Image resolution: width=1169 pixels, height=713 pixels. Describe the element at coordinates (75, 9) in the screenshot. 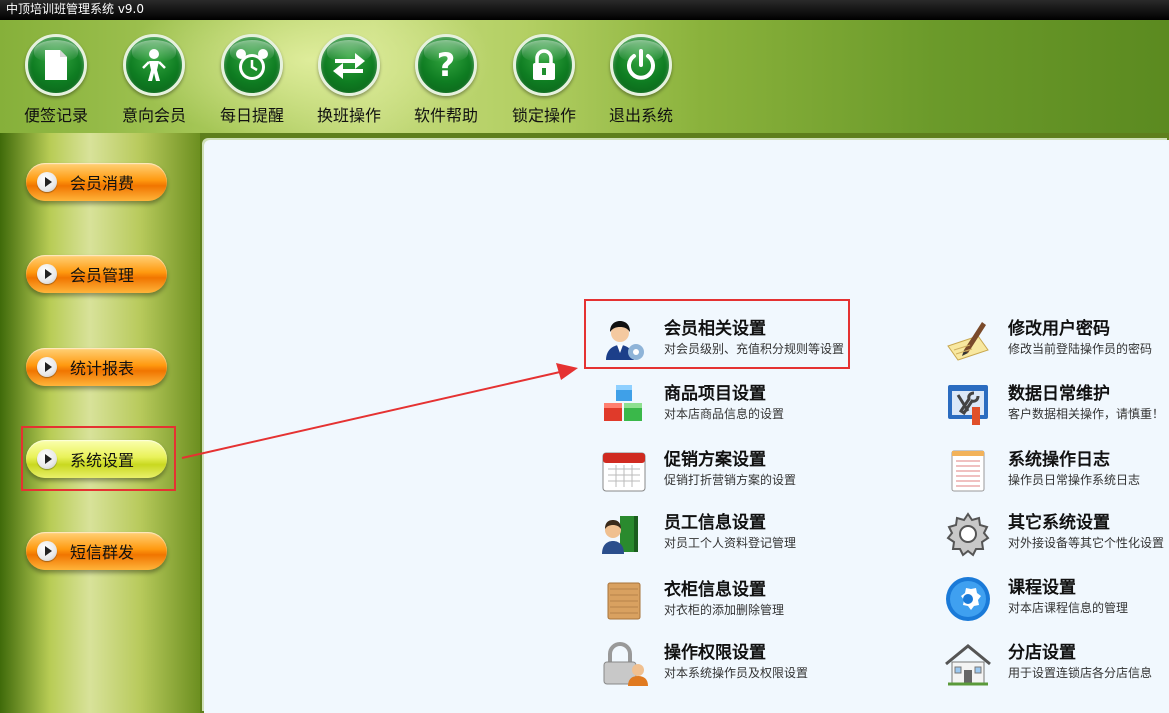

I see `window-title: 中顶培训班管理系统 v9.0` at that location.